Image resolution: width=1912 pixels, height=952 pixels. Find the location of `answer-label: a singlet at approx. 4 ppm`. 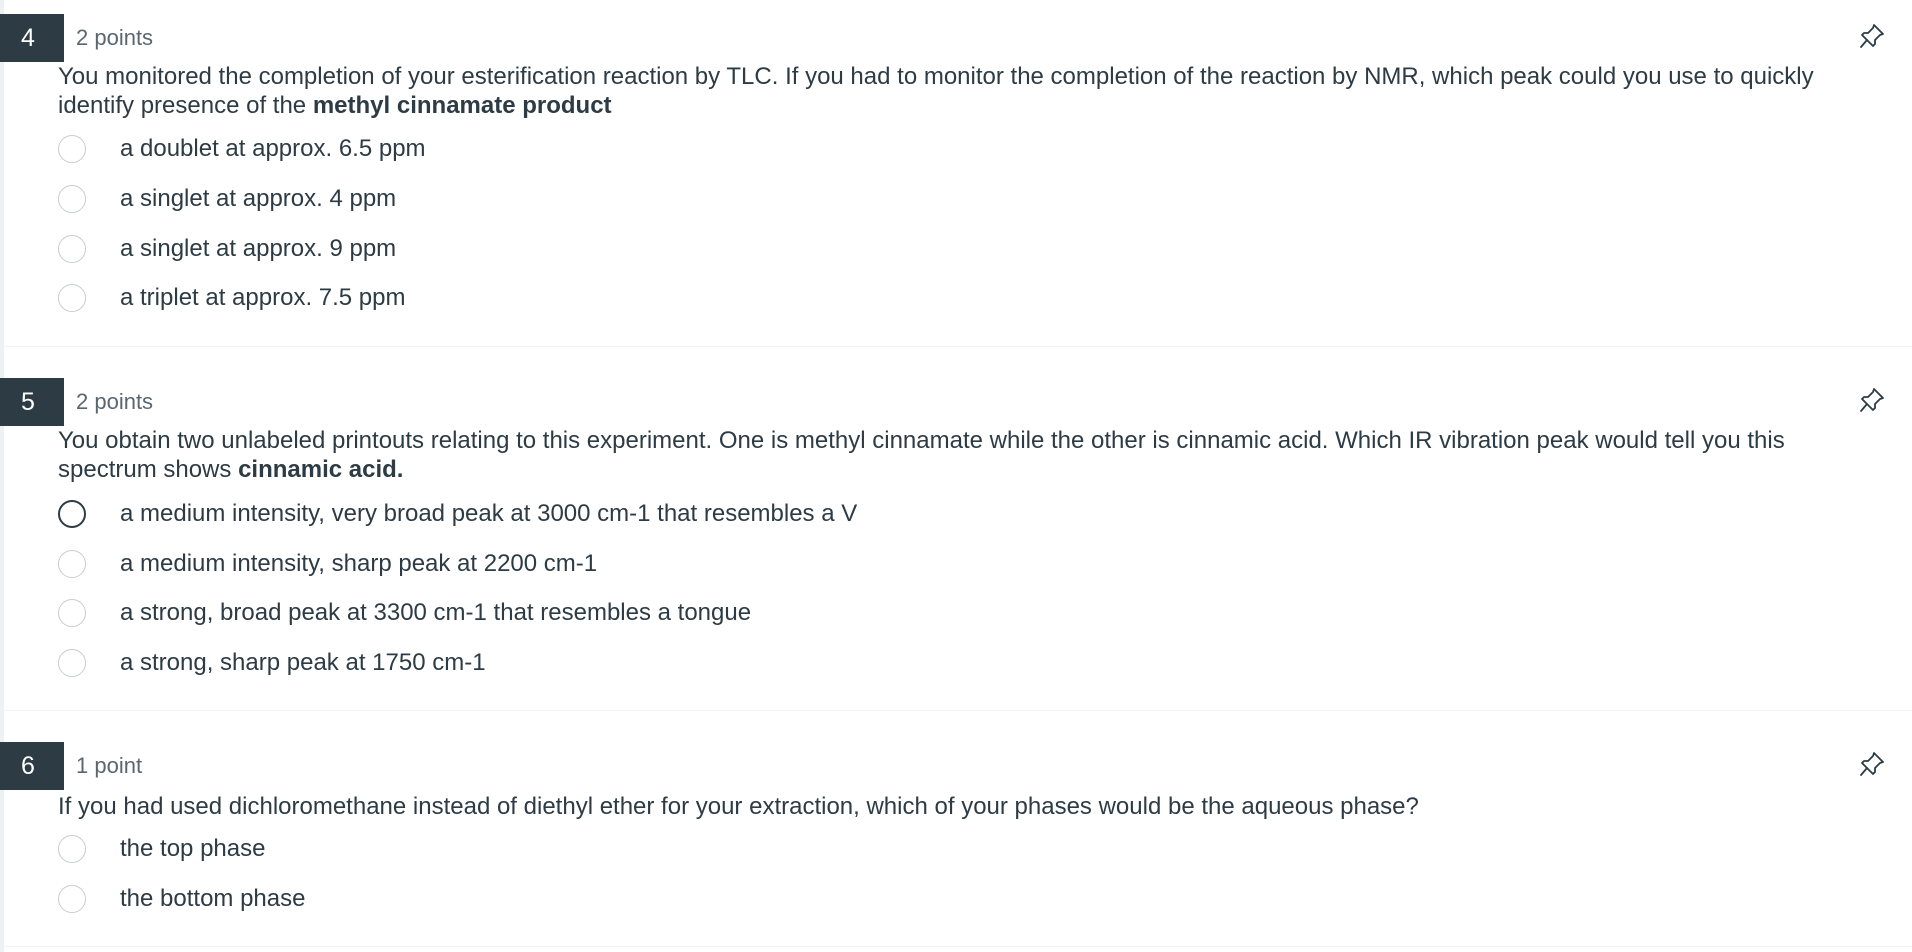

answer-label: a singlet at approx. 4 ppm is located at coordinates (258, 198).